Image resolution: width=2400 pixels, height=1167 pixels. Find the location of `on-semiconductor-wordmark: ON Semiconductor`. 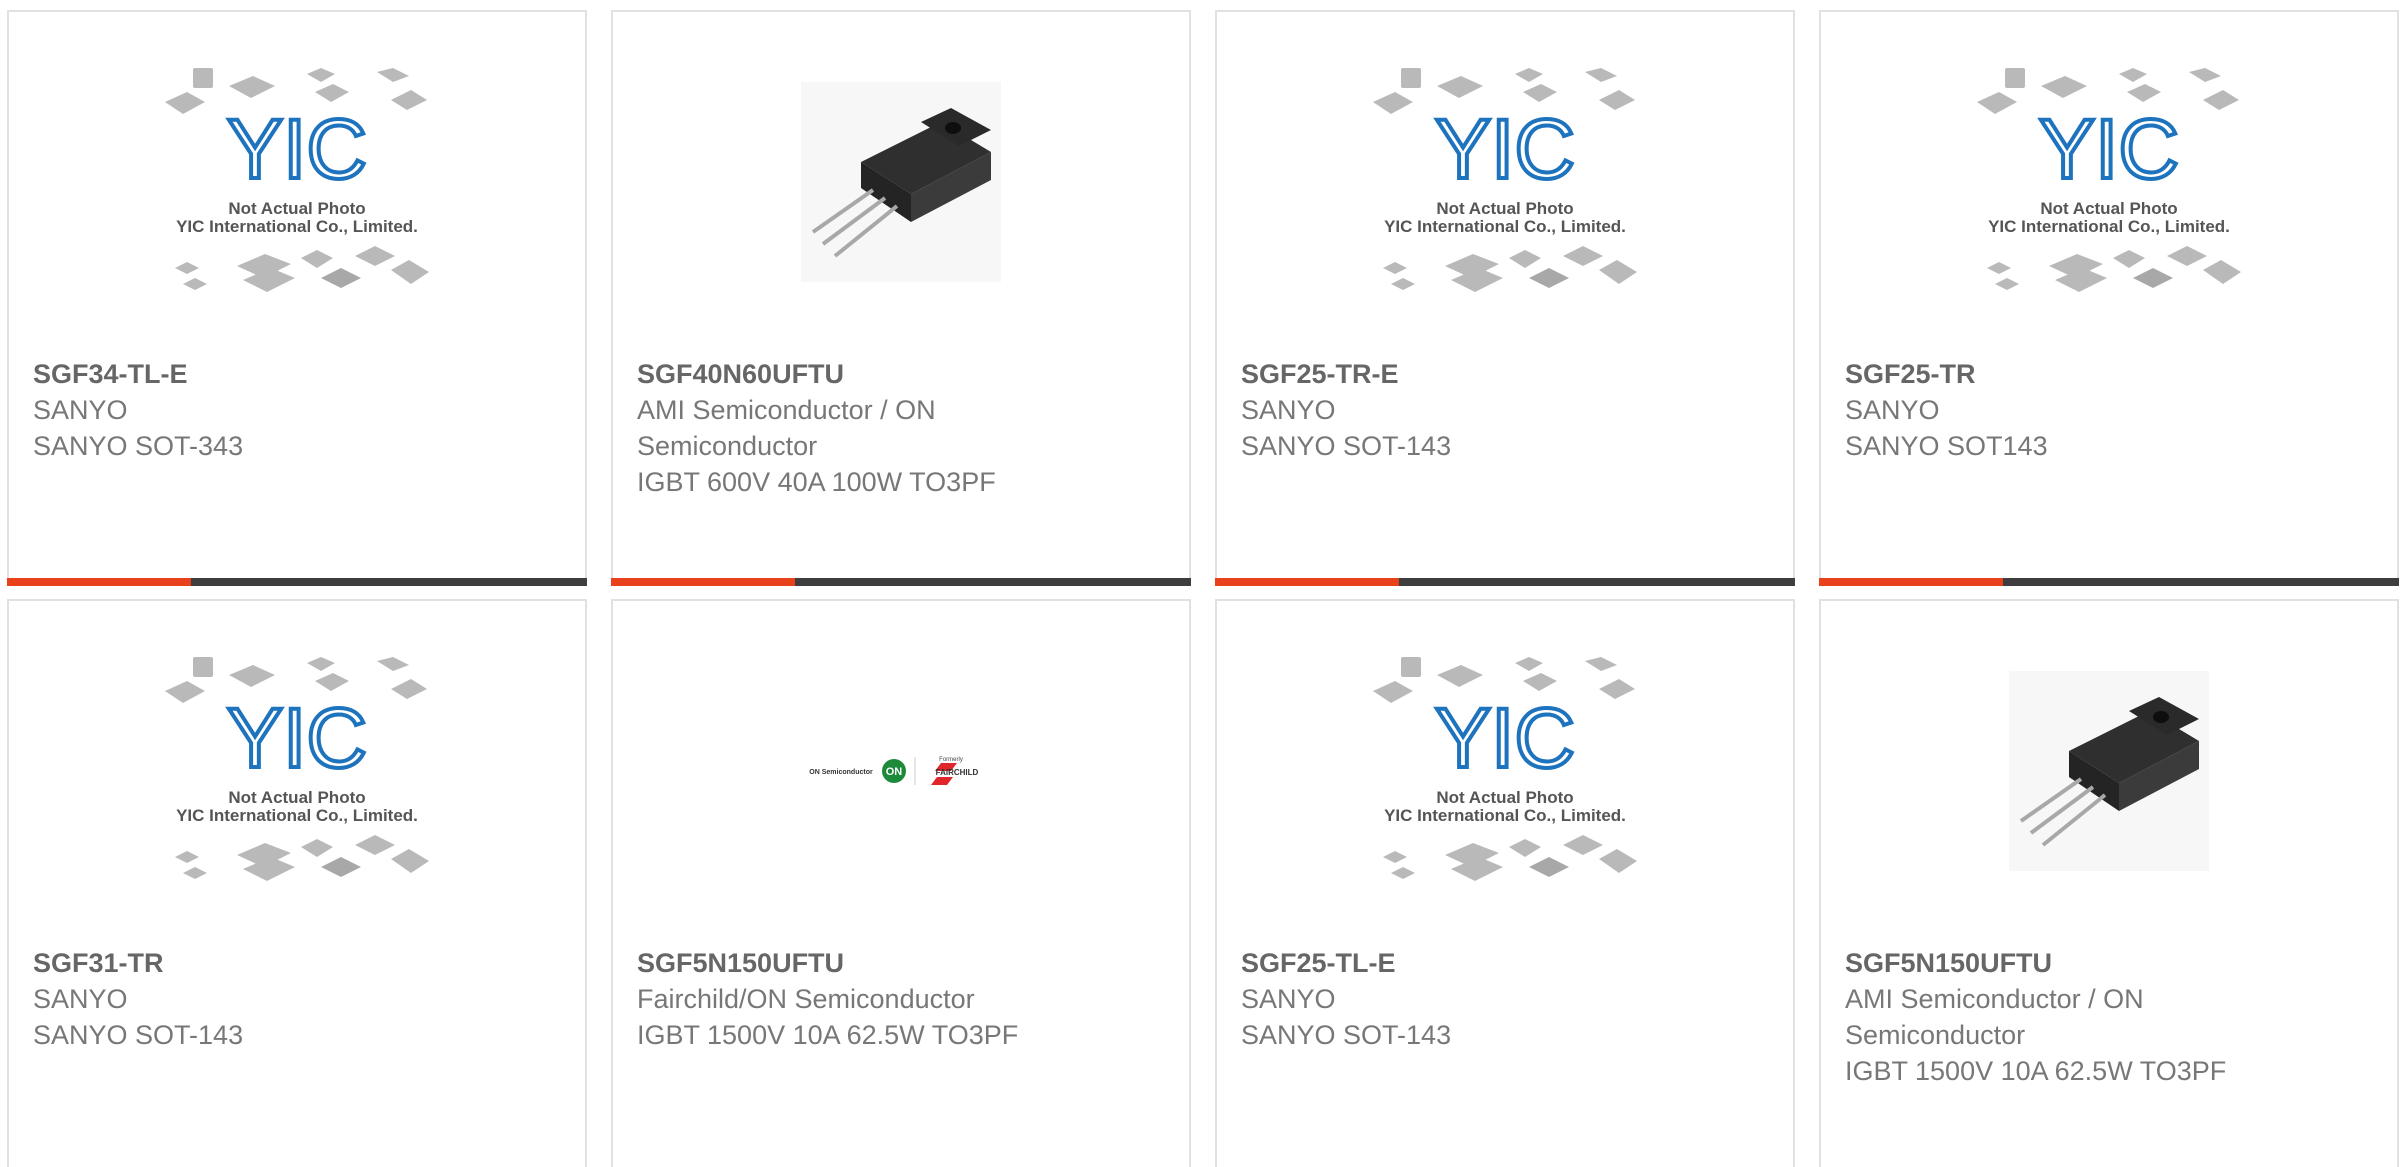

on-semiconductor-wordmark: ON Semiconductor is located at coordinates (841, 772).